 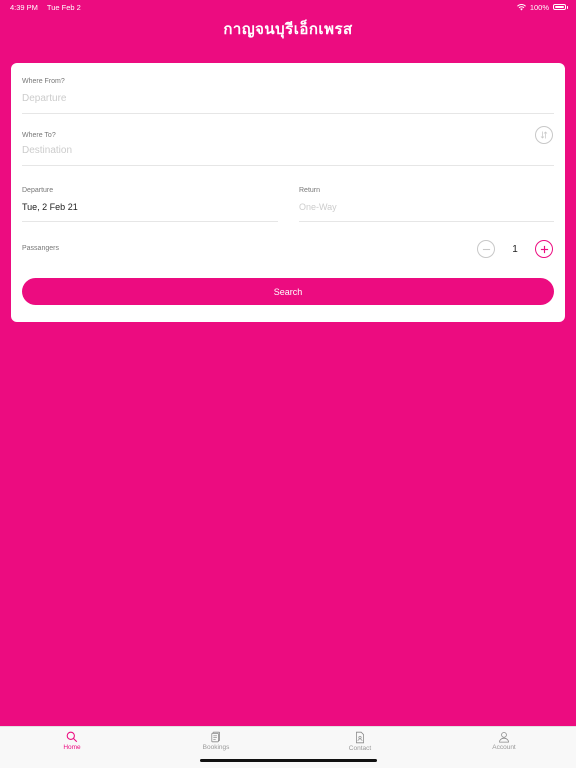 I want to click on return-field: Return One-Way, so click(x=318, y=199).